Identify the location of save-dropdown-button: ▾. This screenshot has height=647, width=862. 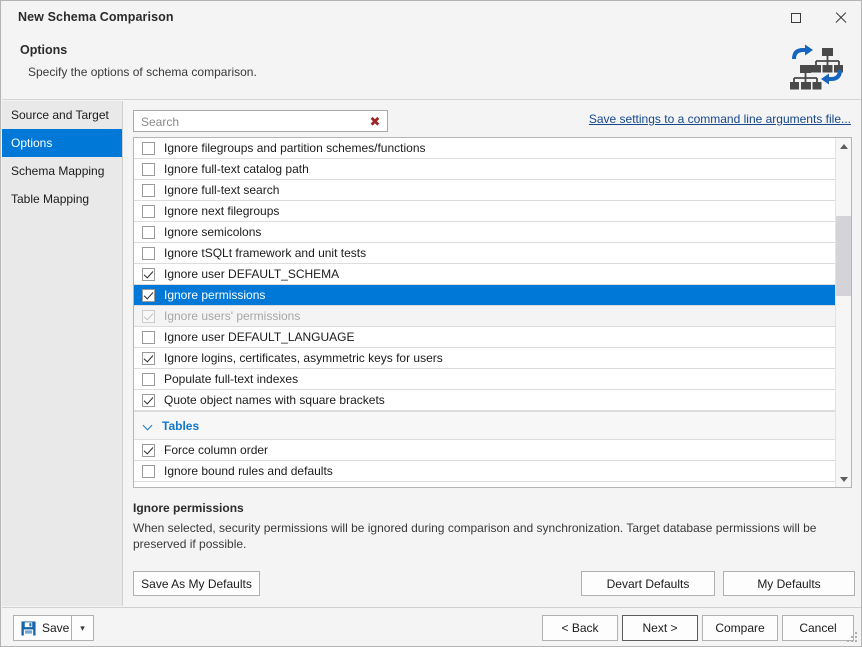
(83, 628).